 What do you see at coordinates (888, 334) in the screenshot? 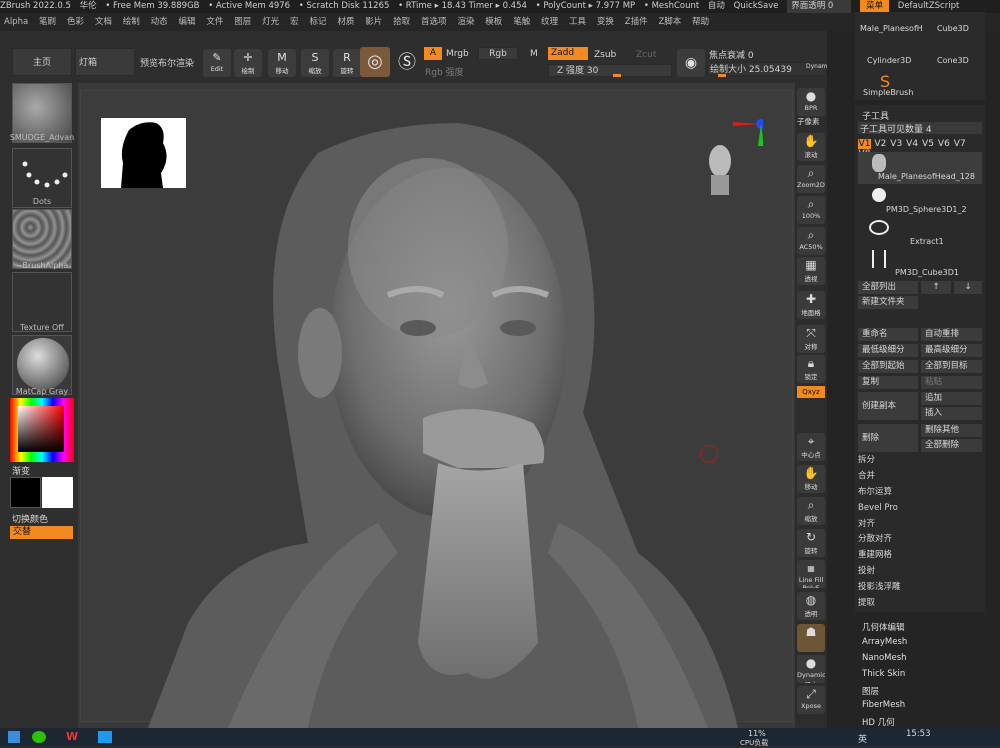
I see `rename-button: 重命名` at bounding box center [888, 334].